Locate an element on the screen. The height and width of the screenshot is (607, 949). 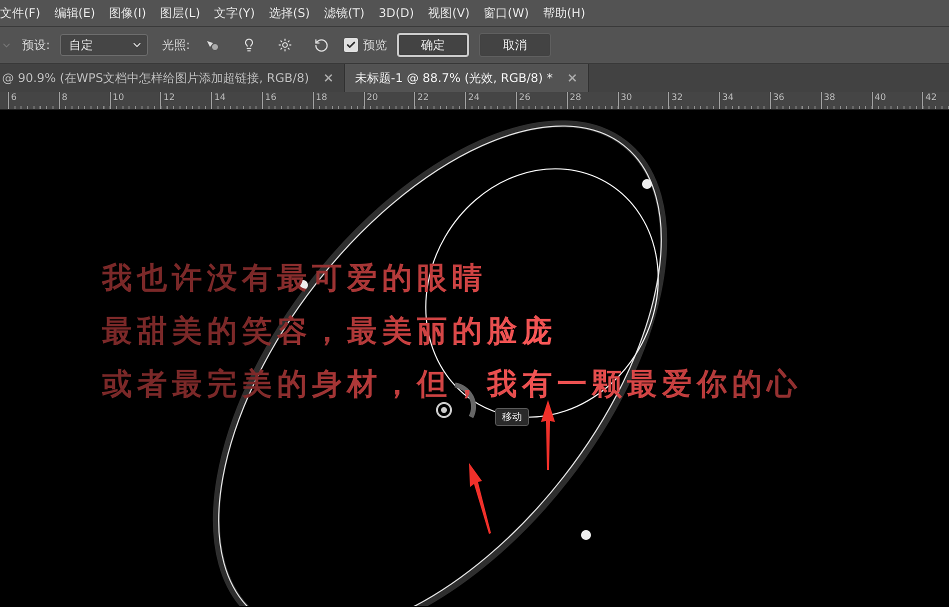
ruler-label: 12 is located at coordinates (186, 100).